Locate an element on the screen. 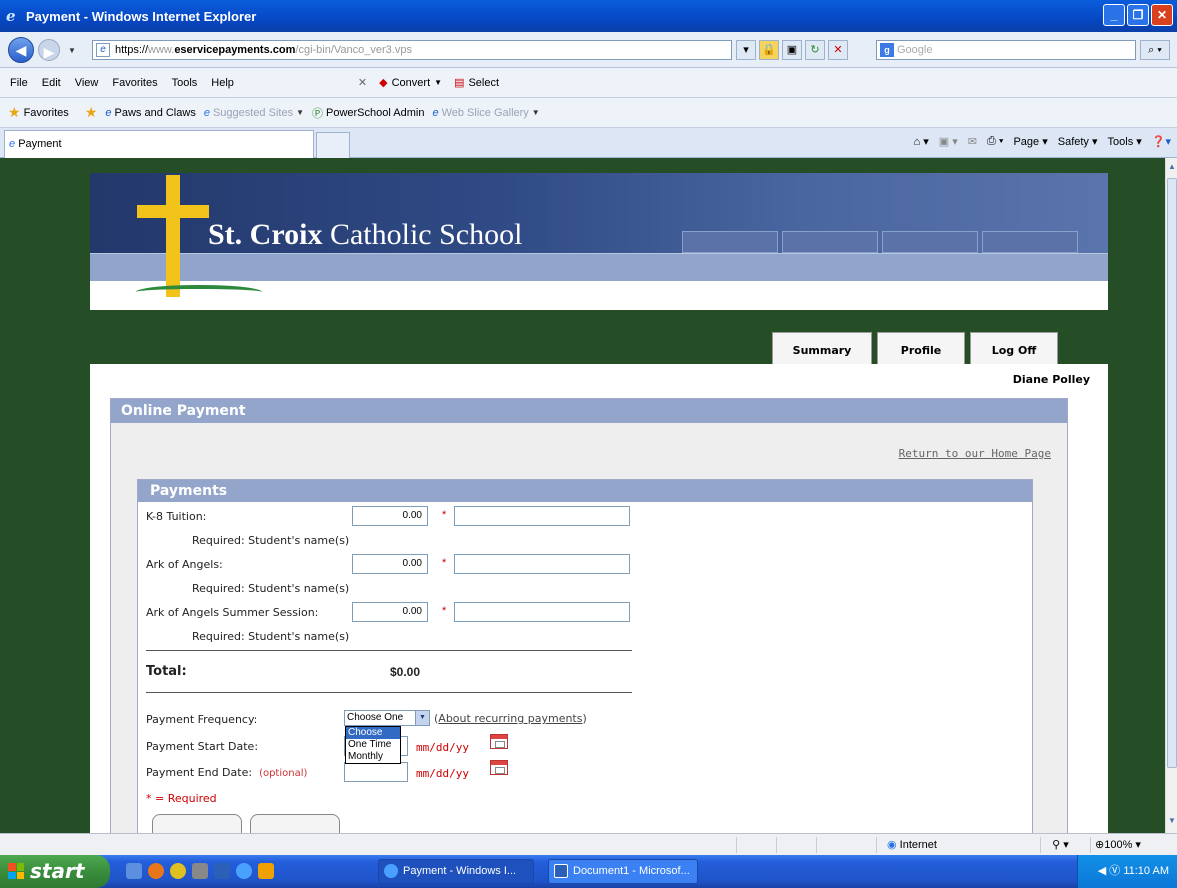 This screenshot has height=888, width=1177. show-desktop-icon is located at coordinates (134, 871).